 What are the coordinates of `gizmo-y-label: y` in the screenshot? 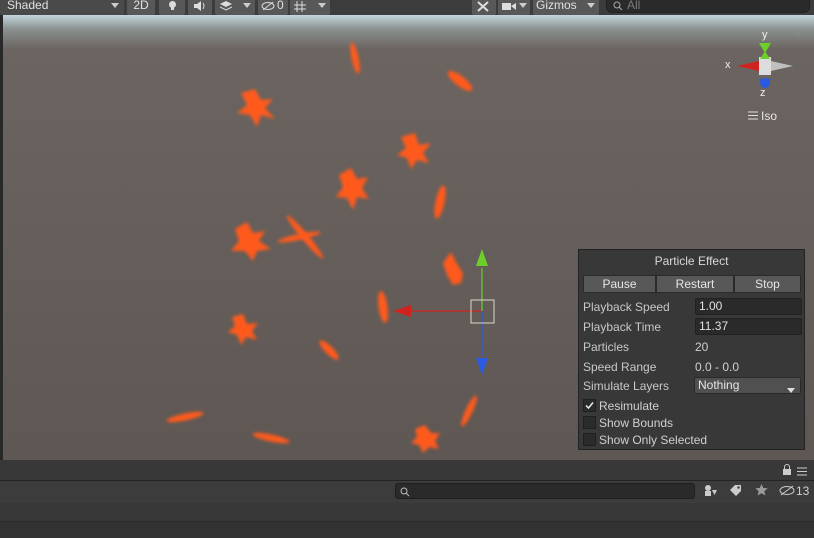 It's located at (765, 35).